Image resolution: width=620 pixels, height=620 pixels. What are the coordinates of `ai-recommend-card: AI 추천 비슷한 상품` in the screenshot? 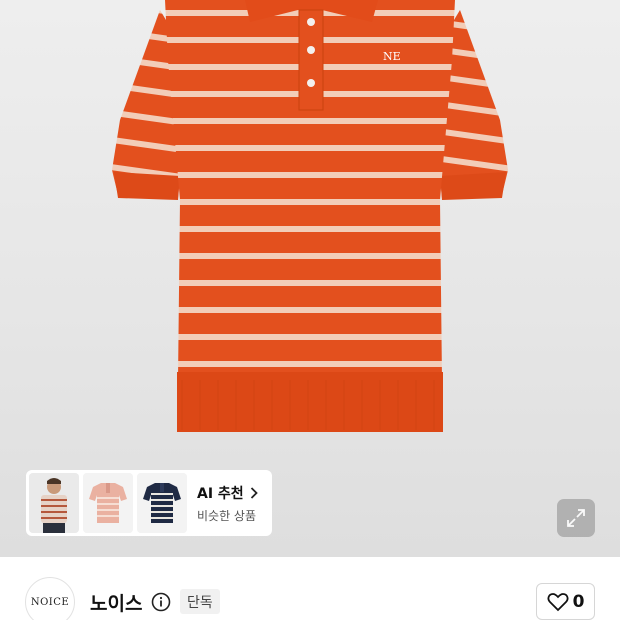 It's located at (149, 503).